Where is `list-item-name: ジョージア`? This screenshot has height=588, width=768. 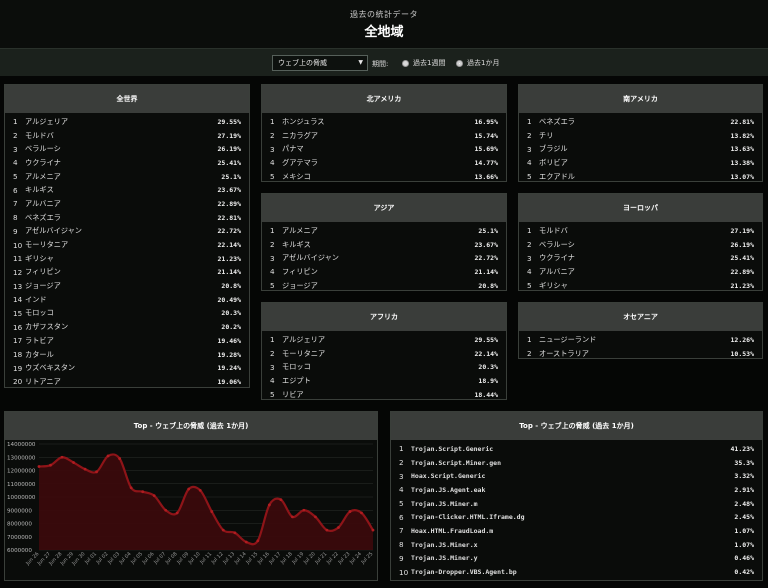 list-item-name: ジョージア is located at coordinates (300, 285).